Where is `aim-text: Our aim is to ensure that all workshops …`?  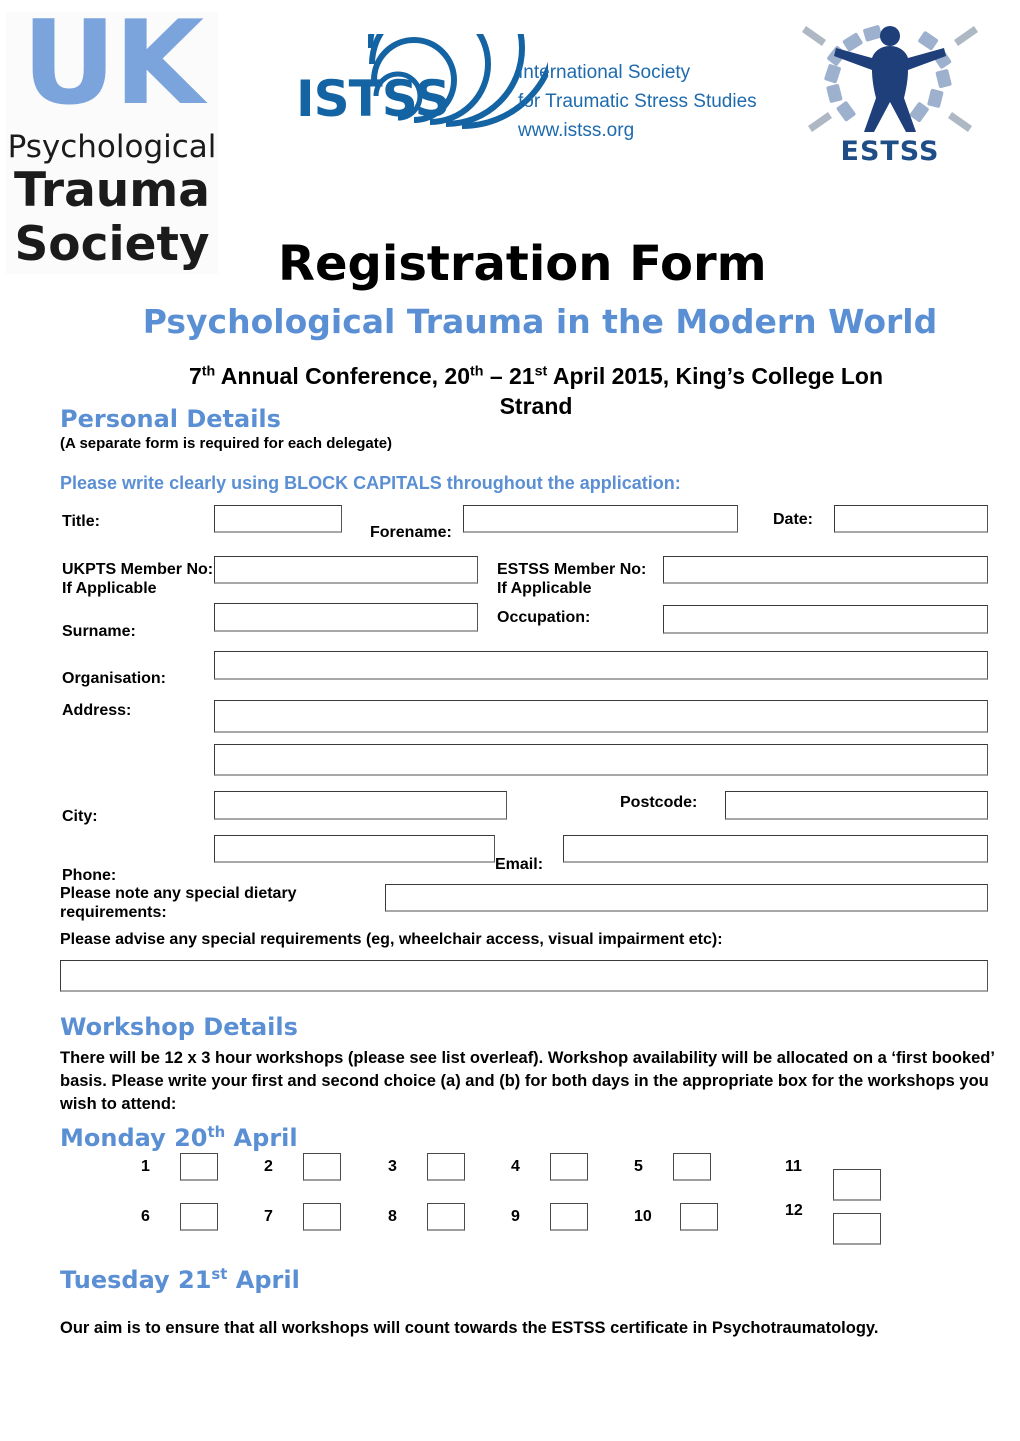 aim-text: Our aim is to ensure that all workshops … is located at coordinates (469, 1328).